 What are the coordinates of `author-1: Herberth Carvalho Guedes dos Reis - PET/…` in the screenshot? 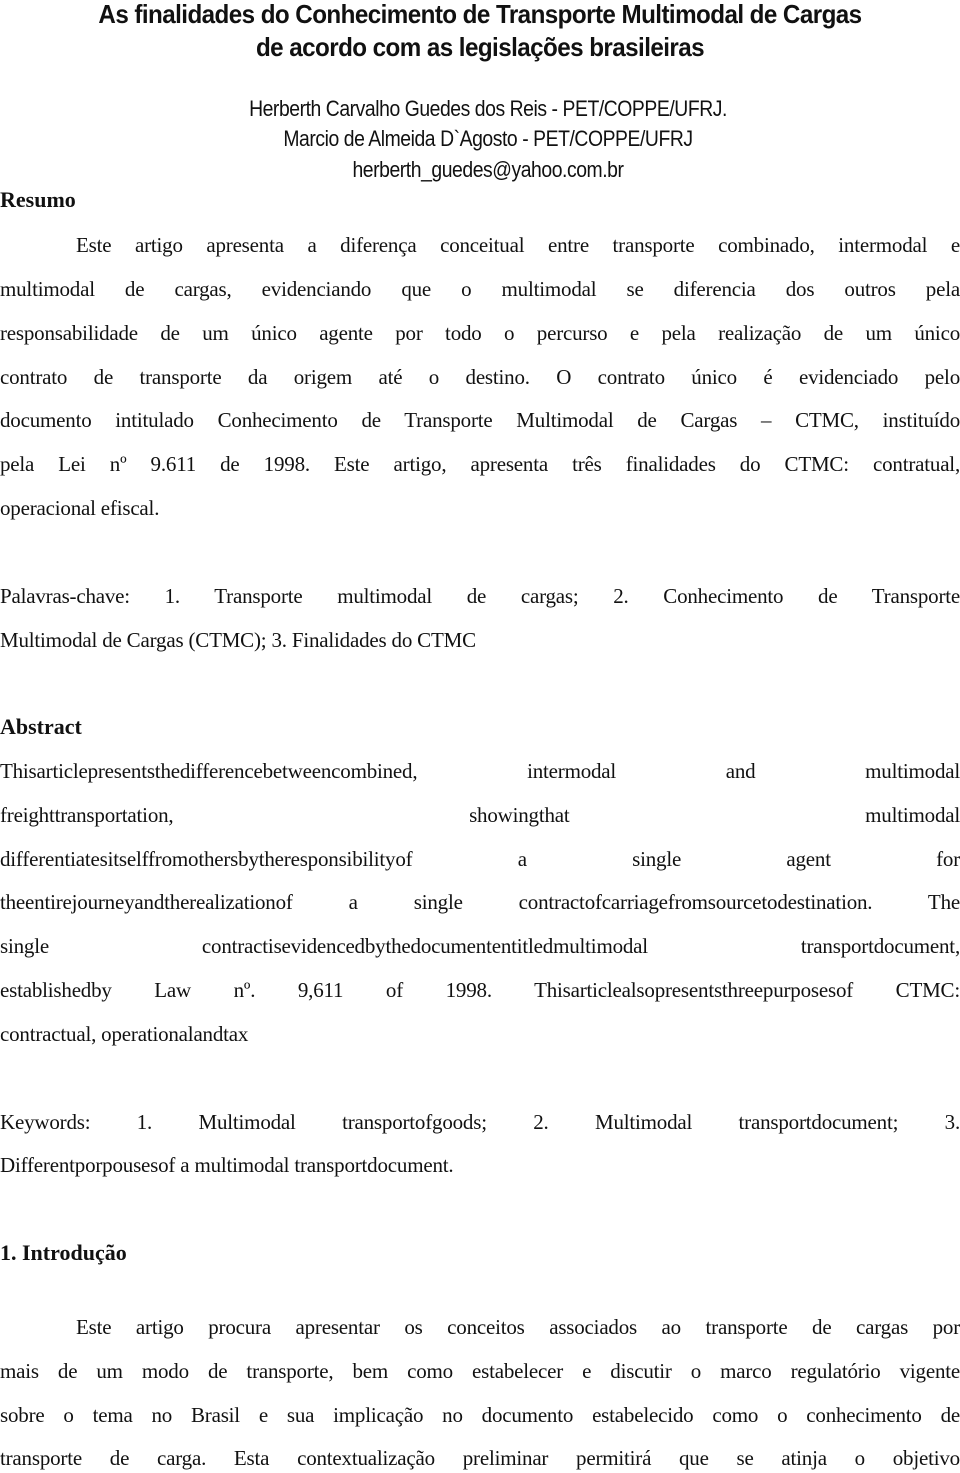 It's located at (488, 108).